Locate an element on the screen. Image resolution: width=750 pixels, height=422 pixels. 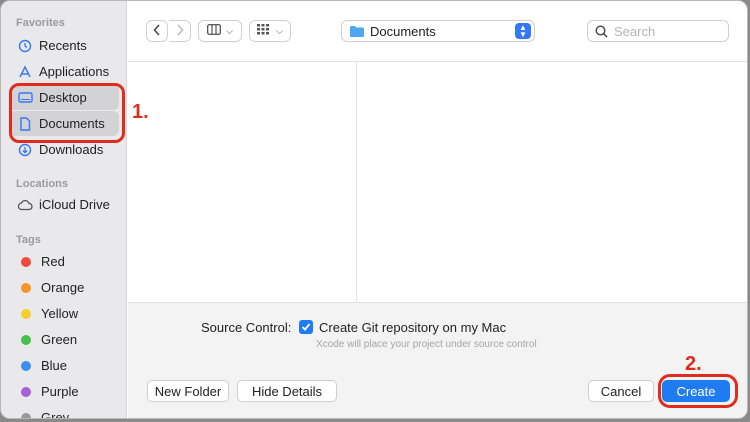
popup-arrows-icon: ▲ ▼ is located at coordinates (523, 31).